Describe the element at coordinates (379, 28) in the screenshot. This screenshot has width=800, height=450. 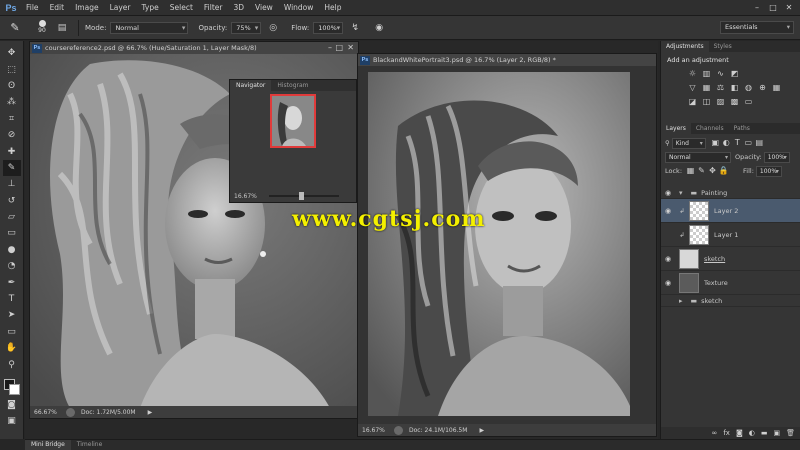
I see `pressure-size-icon: ◉` at that location.